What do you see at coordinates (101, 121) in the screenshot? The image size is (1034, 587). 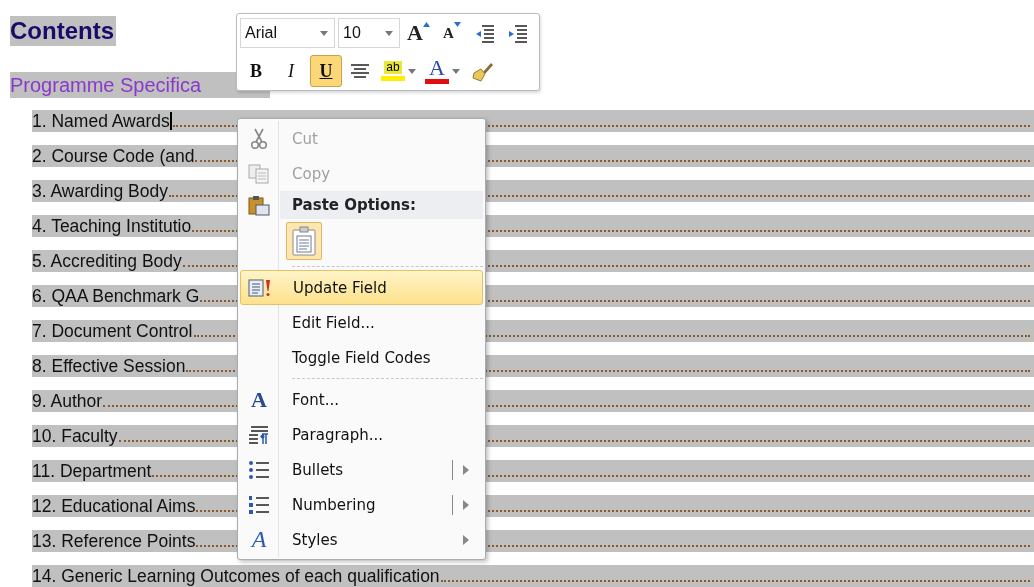 I see `toc-entry-text: 1. Named Awards` at bounding box center [101, 121].